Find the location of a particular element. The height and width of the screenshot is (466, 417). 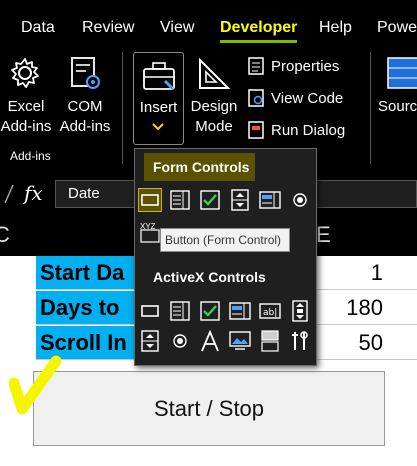

activex-combo-box is located at coordinates (180, 311).